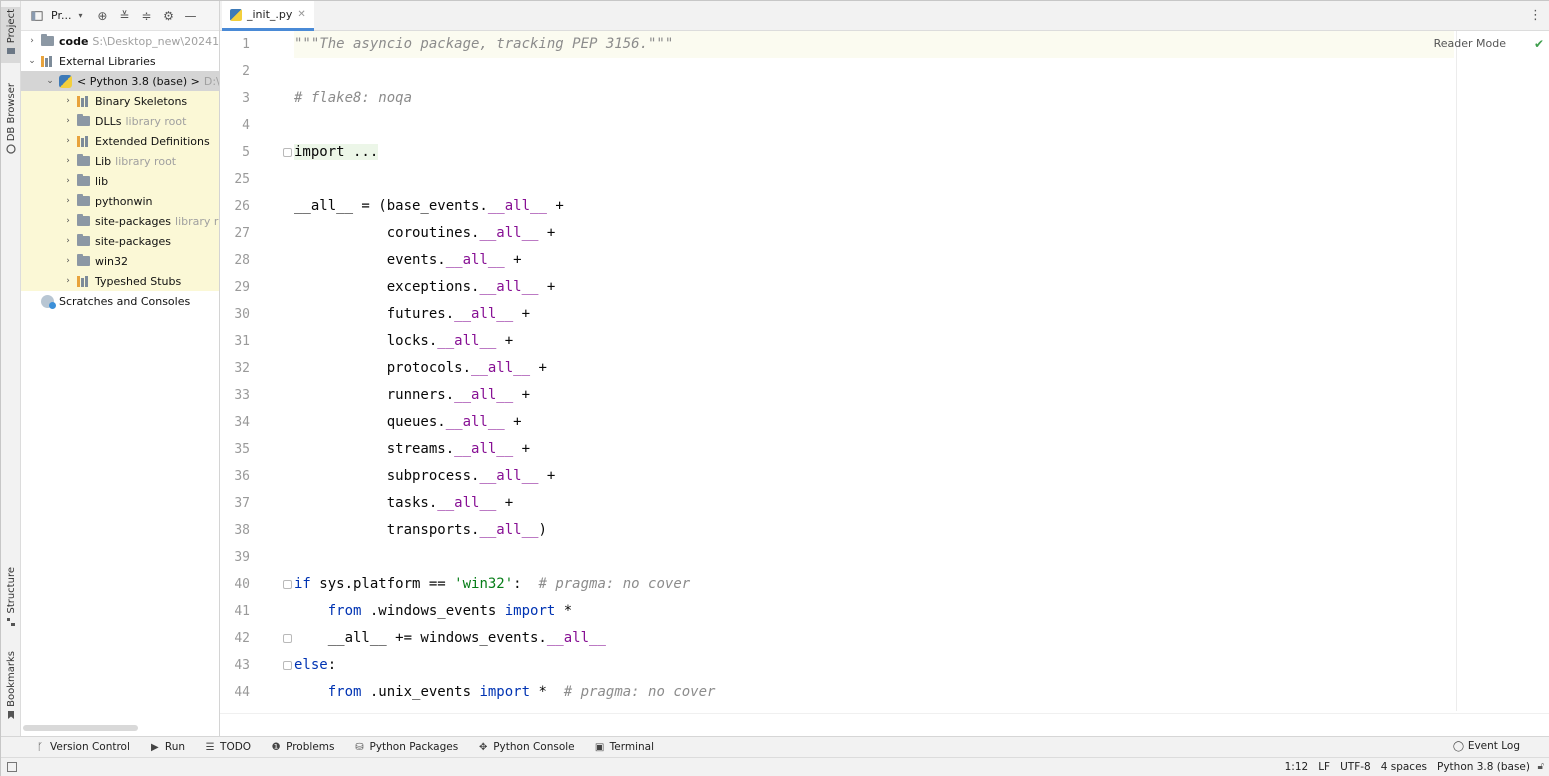 The height and width of the screenshot is (776, 1549). Describe the element at coordinates (408, 260) in the screenshot. I see `code-line: events.__all__ +` at that location.